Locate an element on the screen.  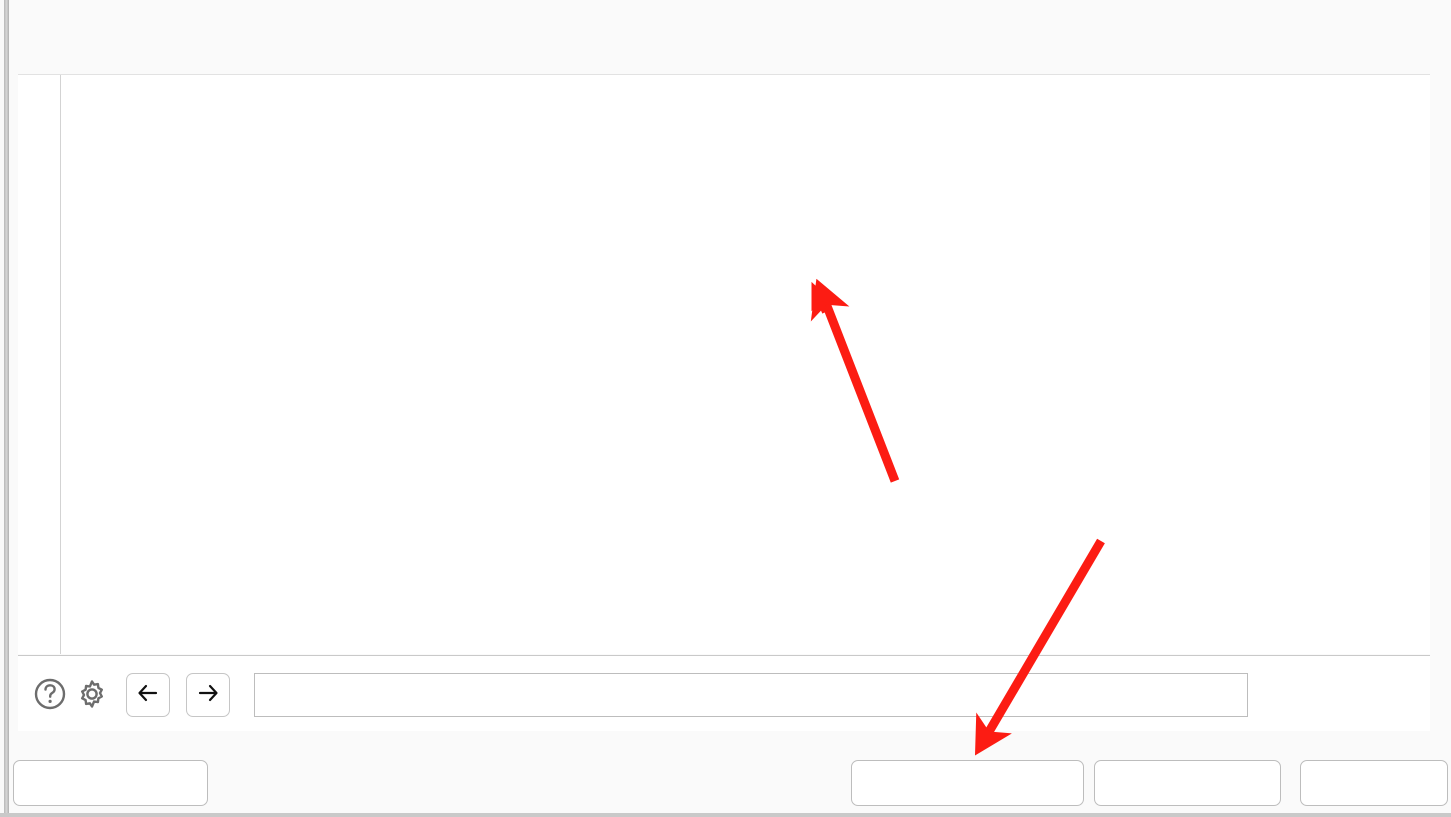
window-bottom-border is located at coordinates (725, 815).